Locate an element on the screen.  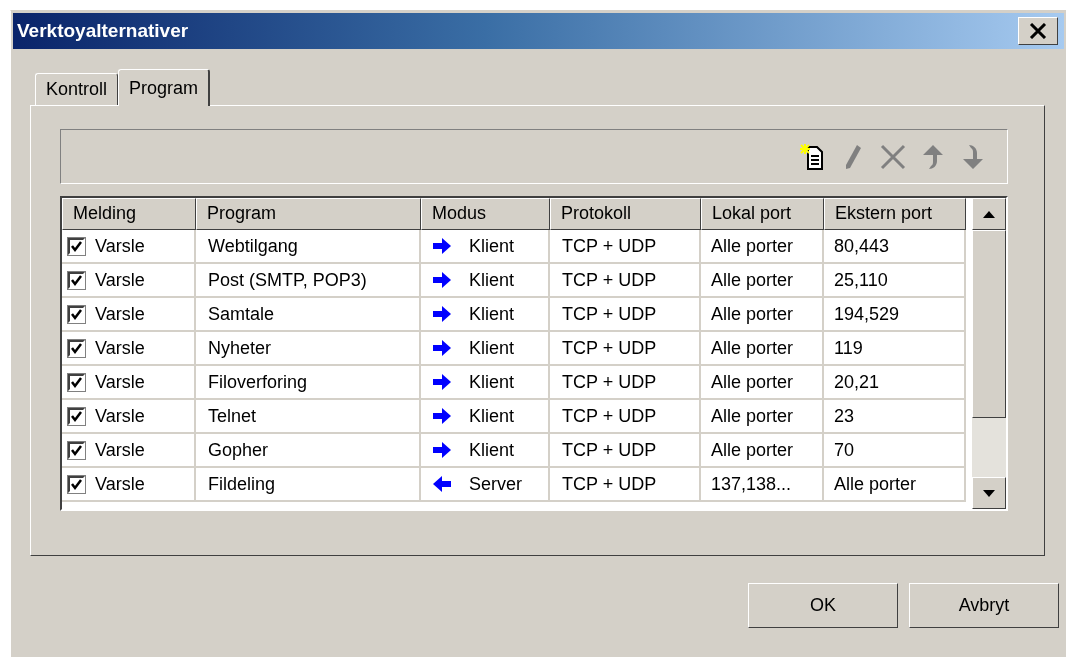
table-cell: Samtale is located at coordinates (308, 315).